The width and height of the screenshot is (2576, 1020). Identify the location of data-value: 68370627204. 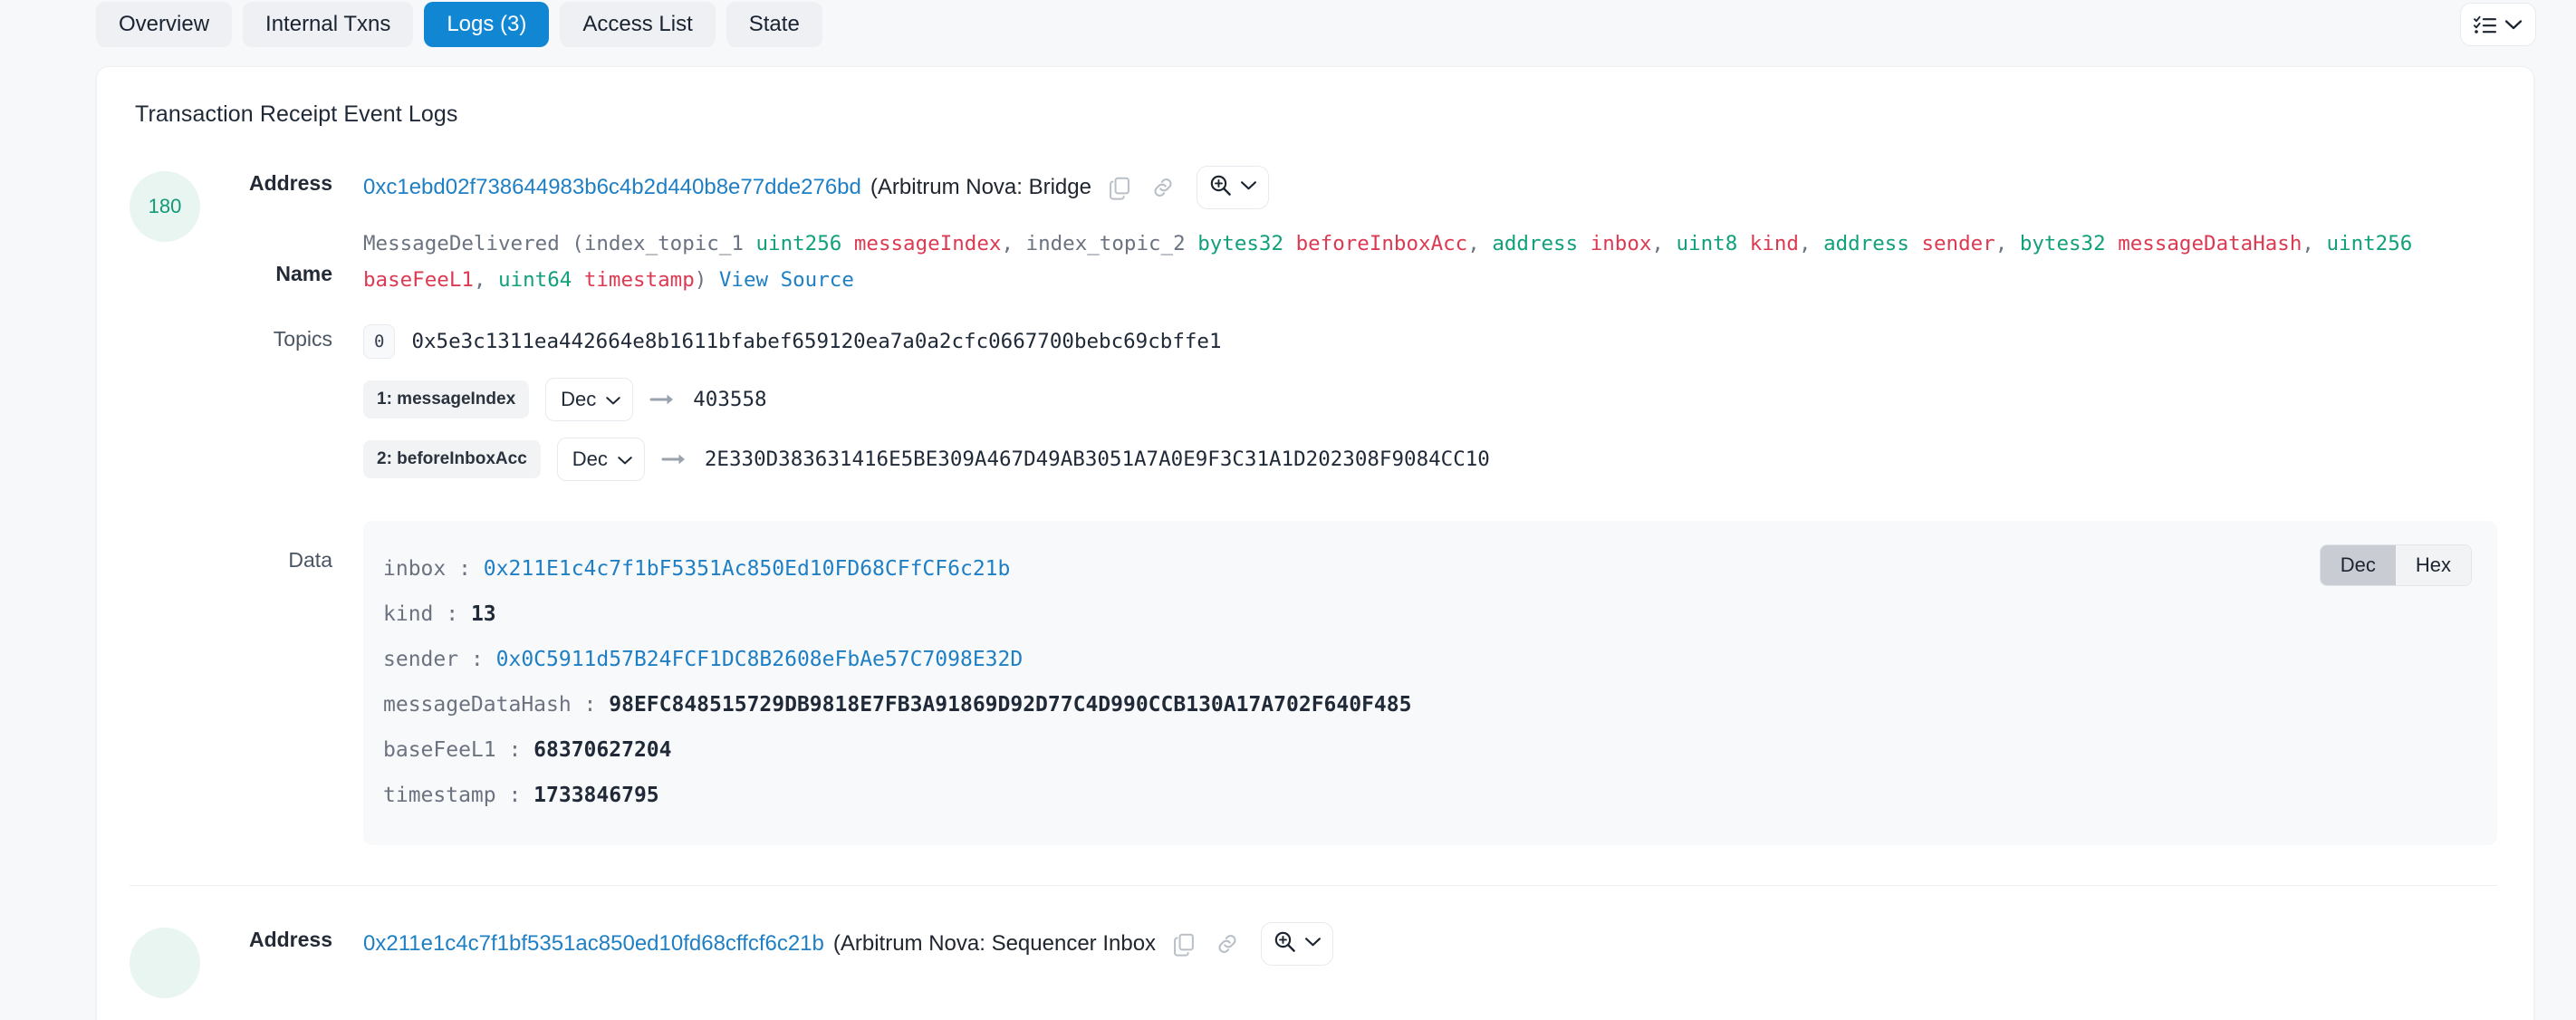
(602, 750).